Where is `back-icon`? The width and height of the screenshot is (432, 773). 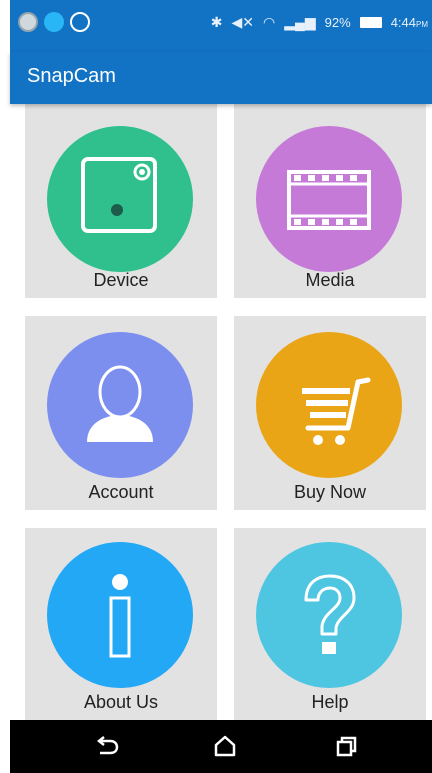
back-icon is located at coordinates (107, 745).